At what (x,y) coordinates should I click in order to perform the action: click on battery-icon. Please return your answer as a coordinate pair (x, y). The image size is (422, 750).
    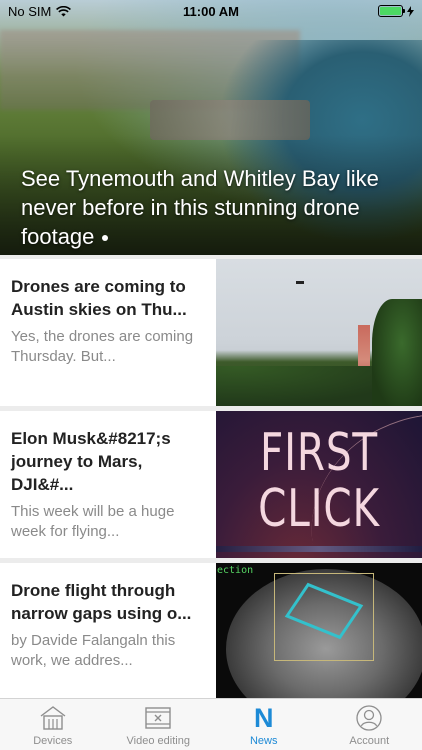
    Looking at the image, I should click on (391, 11).